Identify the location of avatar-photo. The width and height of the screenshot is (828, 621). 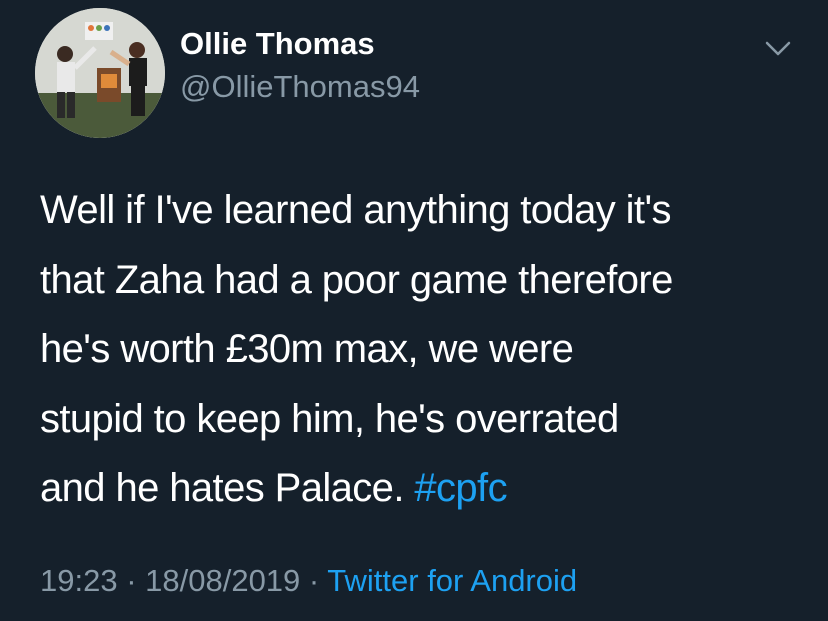
(100, 73).